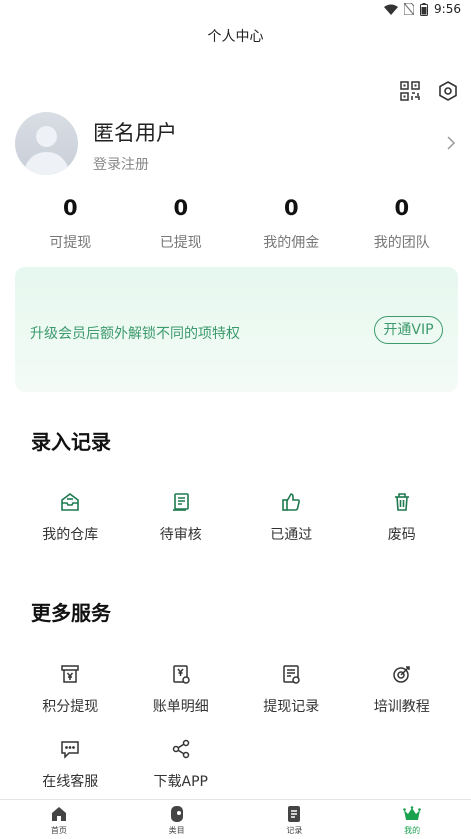 This screenshot has height=839, width=471. I want to click on thumbs-up-icon, so click(291, 502).